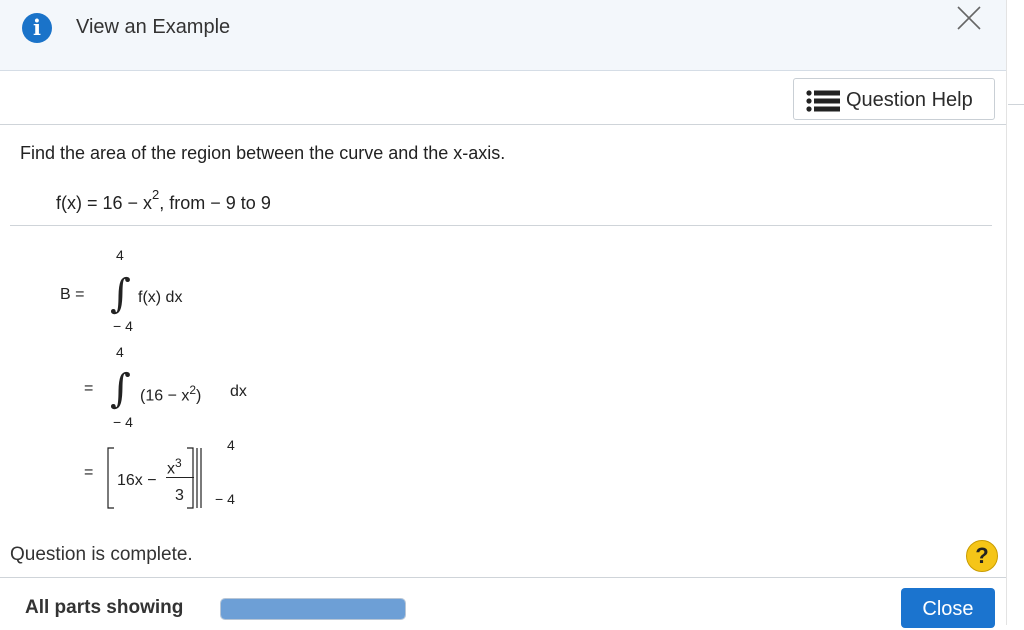  I want to click on completion-status: Question is complete., so click(101, 554).